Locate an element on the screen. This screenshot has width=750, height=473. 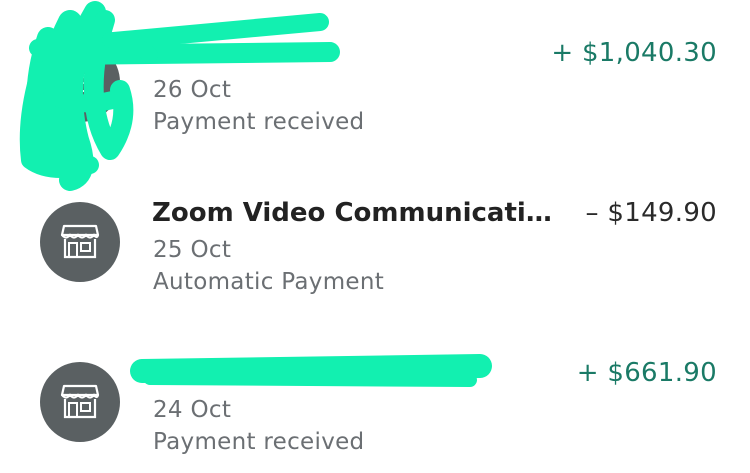
transaction-amount: + $661.90 is located at coordinates (646, 373).